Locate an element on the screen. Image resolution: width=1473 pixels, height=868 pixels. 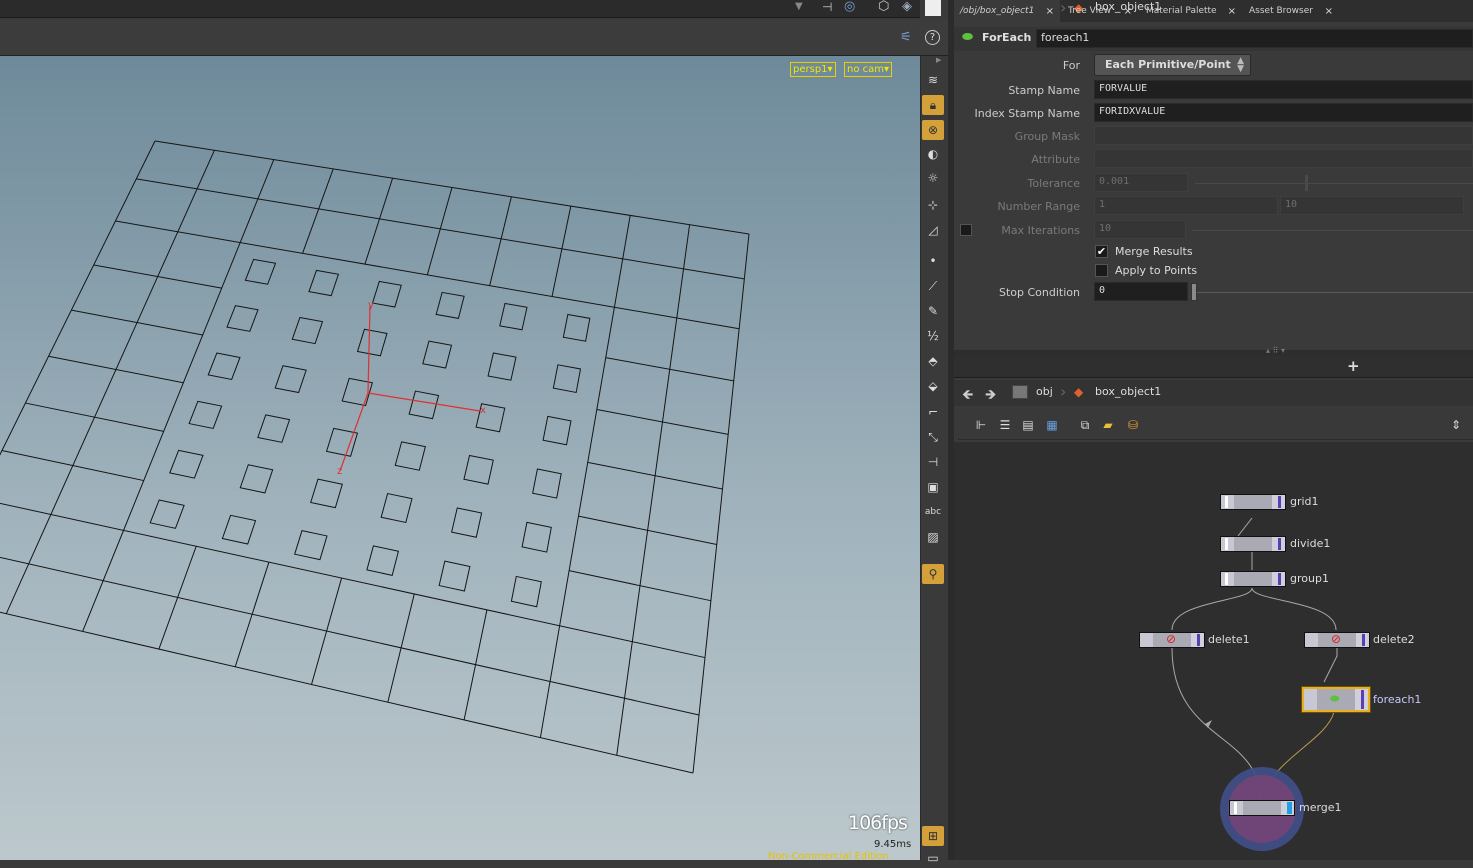
add-tab-icon: + is located at coordinates (1353, 366).